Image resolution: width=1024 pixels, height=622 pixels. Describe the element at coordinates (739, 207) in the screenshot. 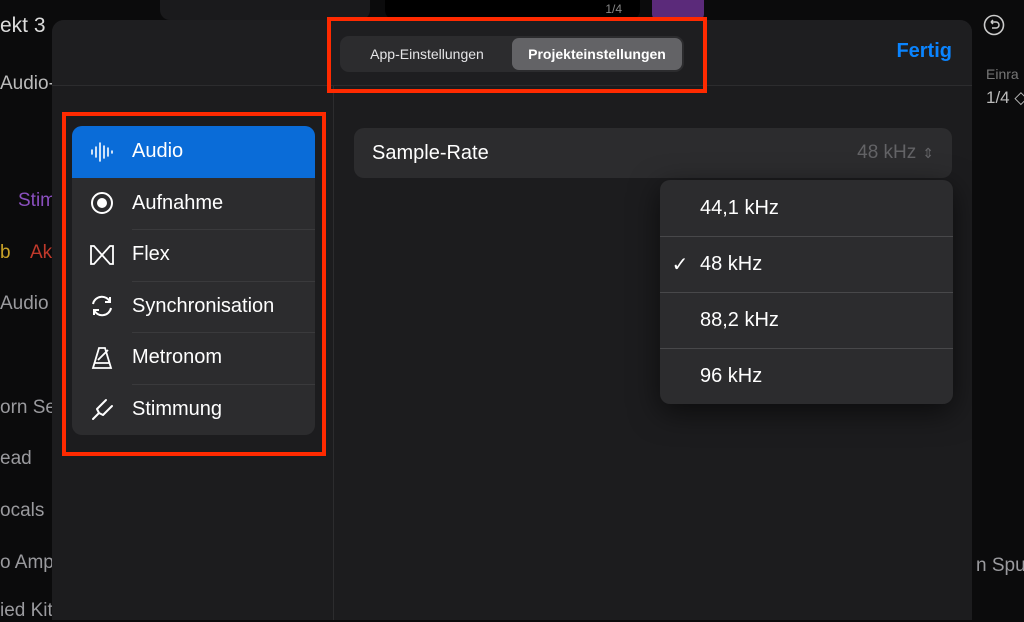

I see `option-label: 44,1 kHz` at that location.